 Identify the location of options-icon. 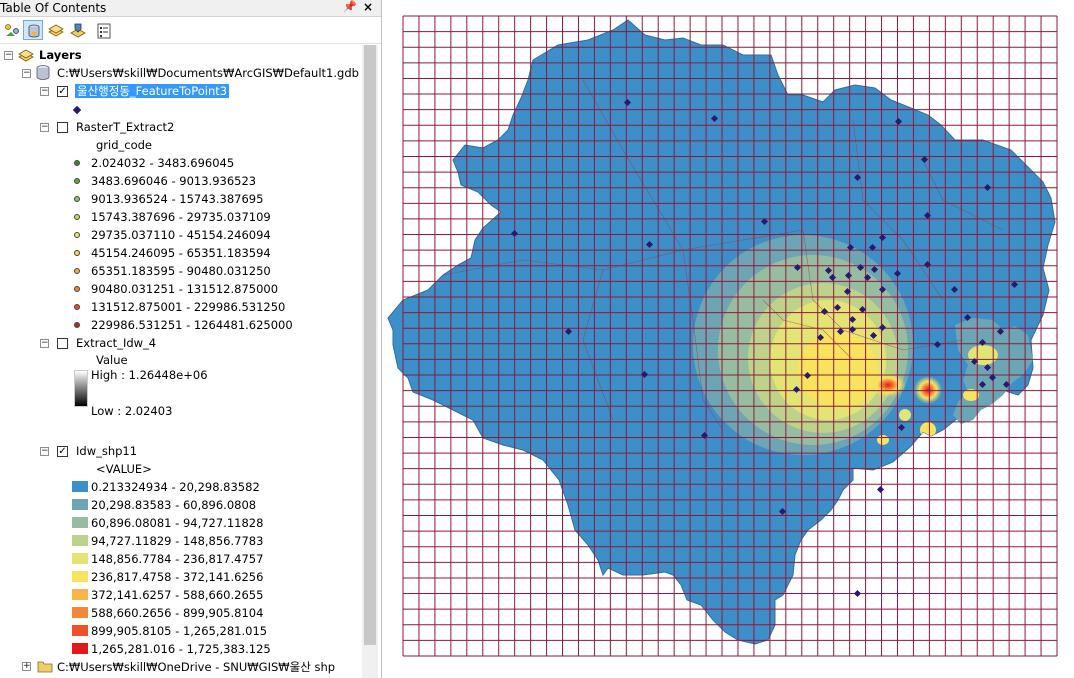
(104, 31).